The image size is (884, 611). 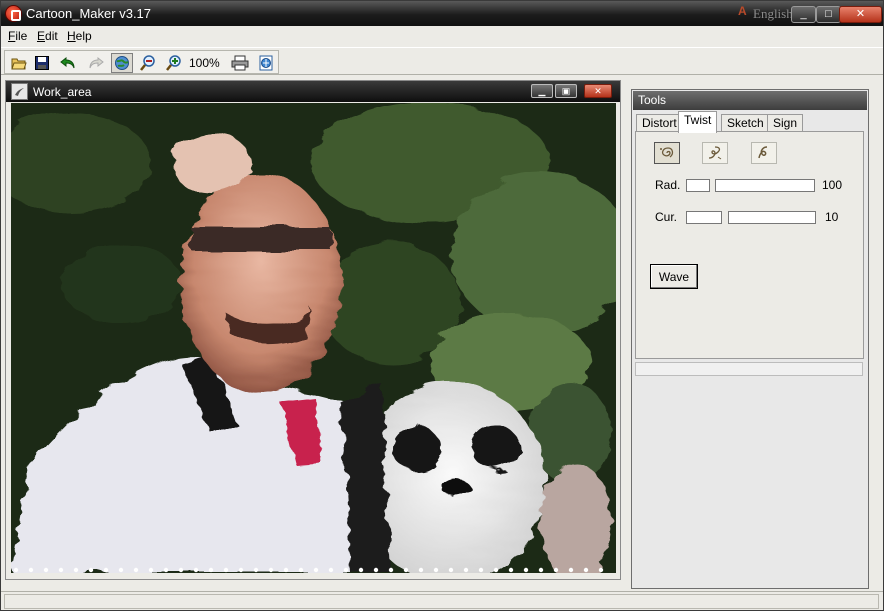 What do you see at coordinates (750, 100) in the screenshot?
I see `tools-title: Tools` at bounding box center [750, 100].